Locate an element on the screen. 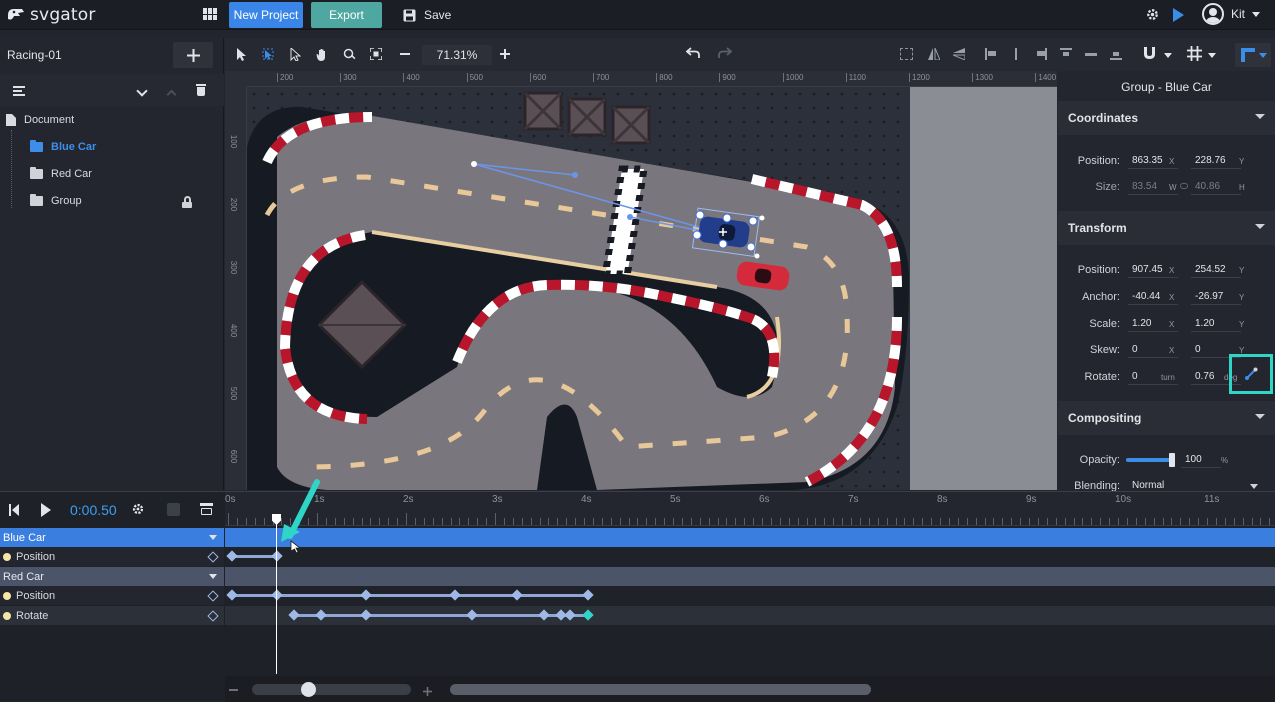 Image resolution: width=1275 pixels, height=702 pixels. export-button: Export is located at coordinates (346, 15).